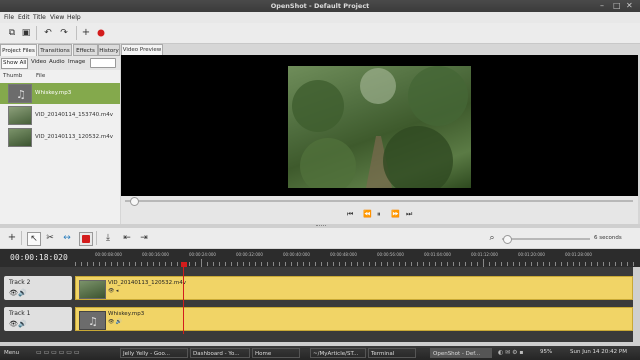  What do you see at coordinates (617, 5) in the screenshot?
I see `maximize-icon: □` at bounding box center [617, 5].